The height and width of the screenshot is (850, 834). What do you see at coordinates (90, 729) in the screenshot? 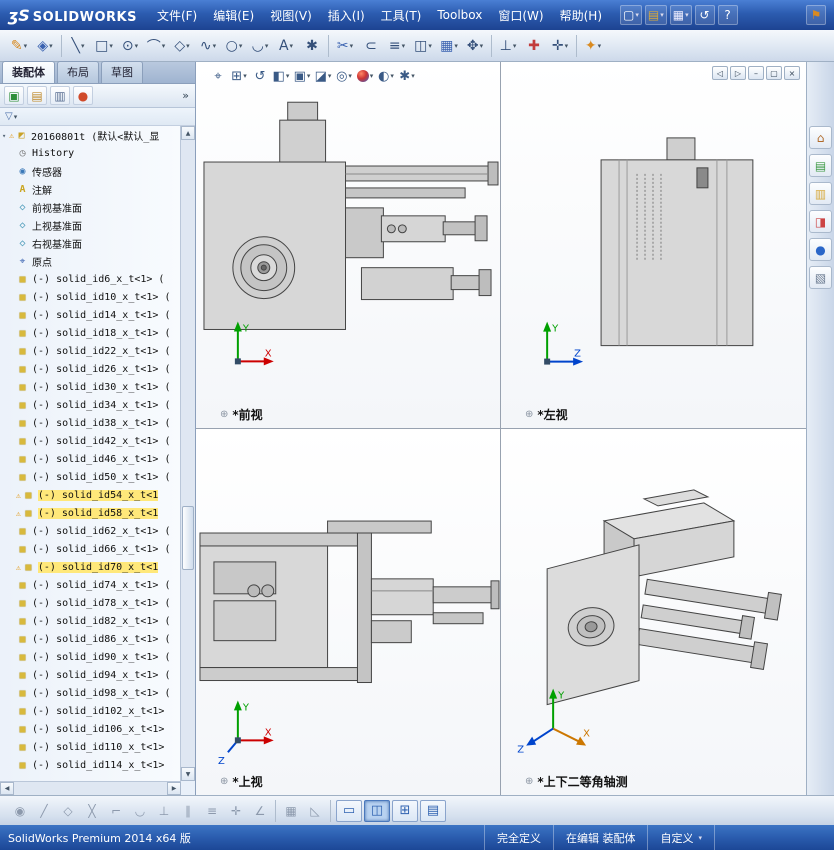
I see `tree-item: ■ (-) solid_id106_x_t<1>` at bounding box center [90, 729].